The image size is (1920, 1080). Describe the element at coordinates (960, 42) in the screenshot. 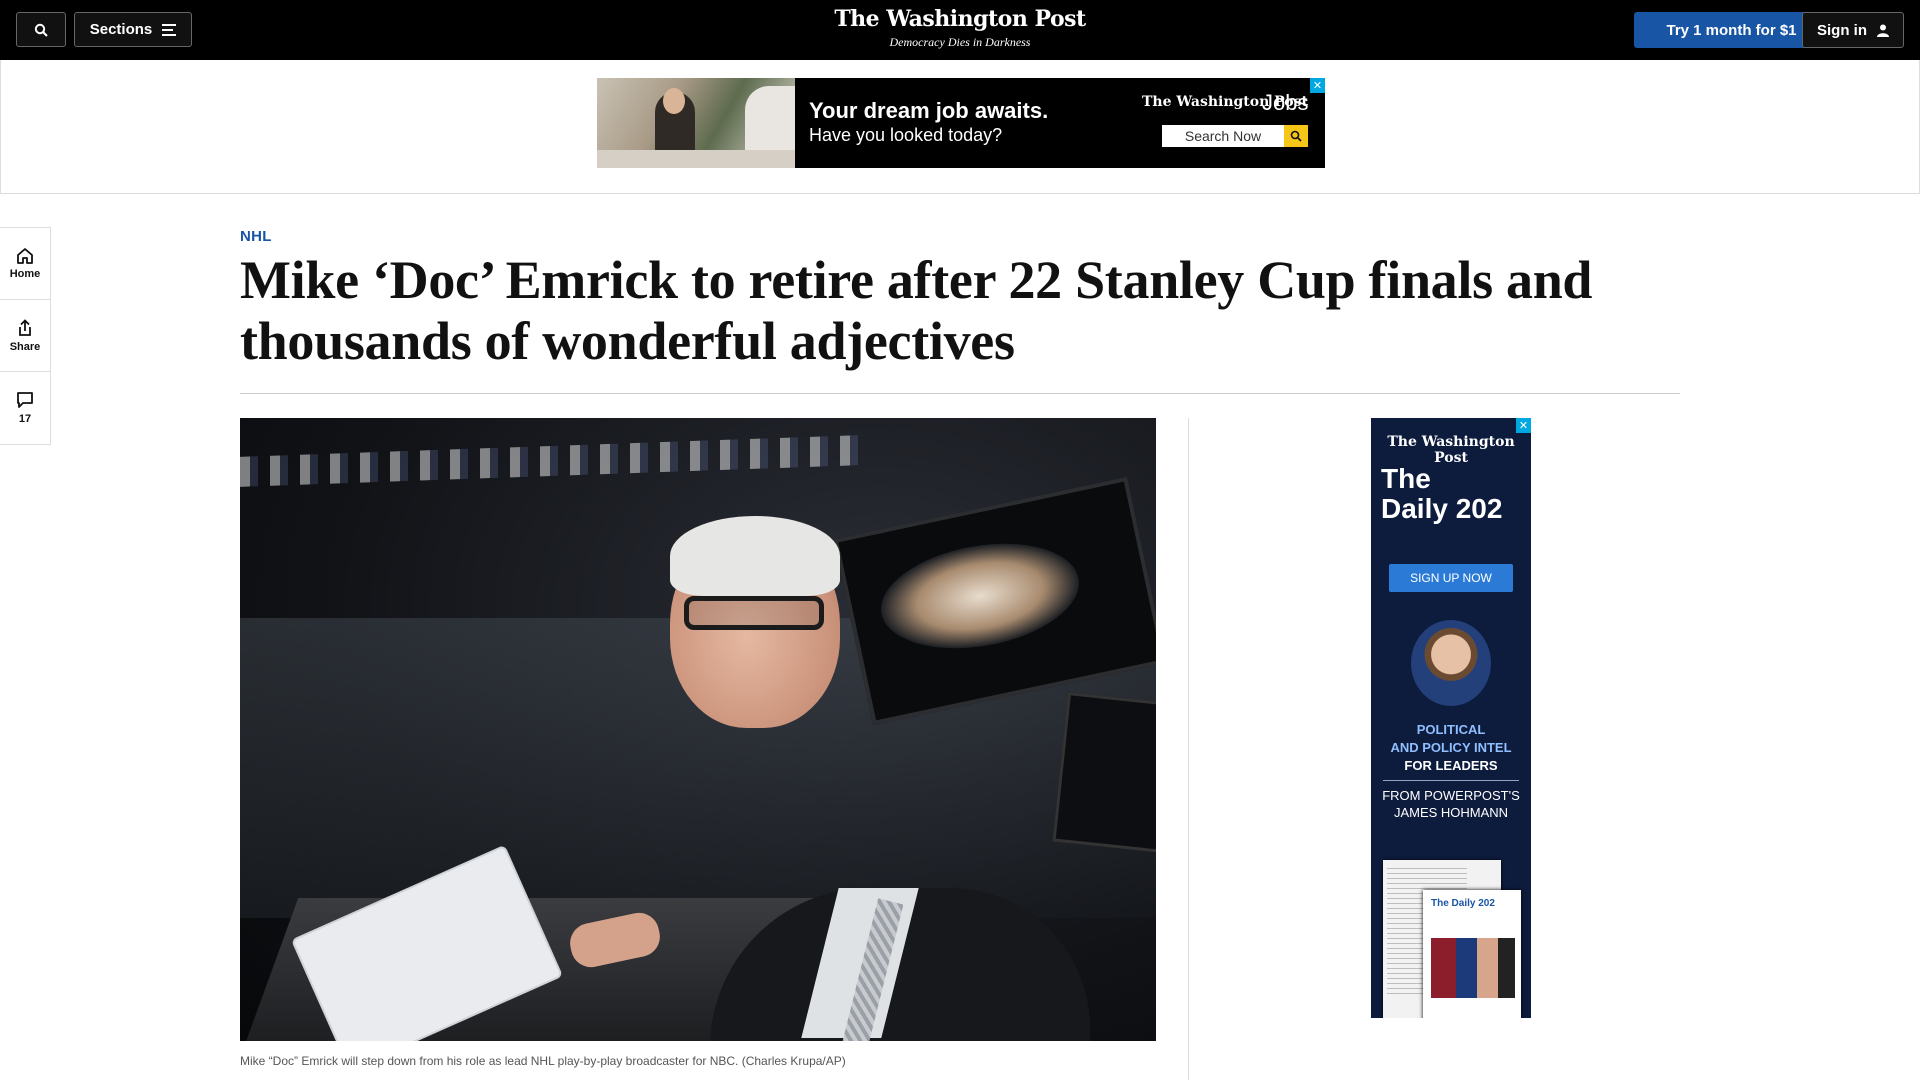

I see `site-tagline: Democracy Dies in Darkness` at that location.